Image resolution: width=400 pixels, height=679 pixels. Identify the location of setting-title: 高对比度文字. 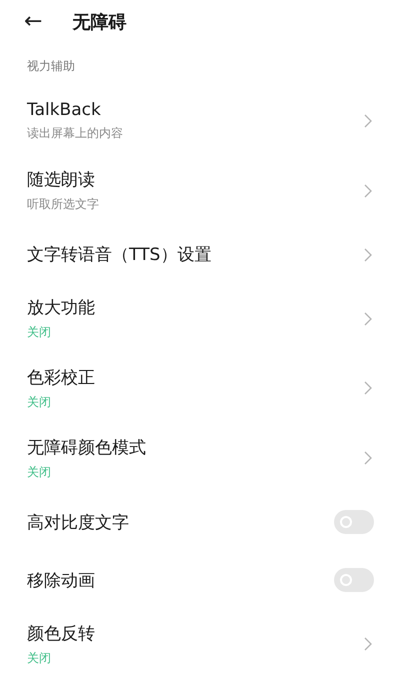
(78, 523).